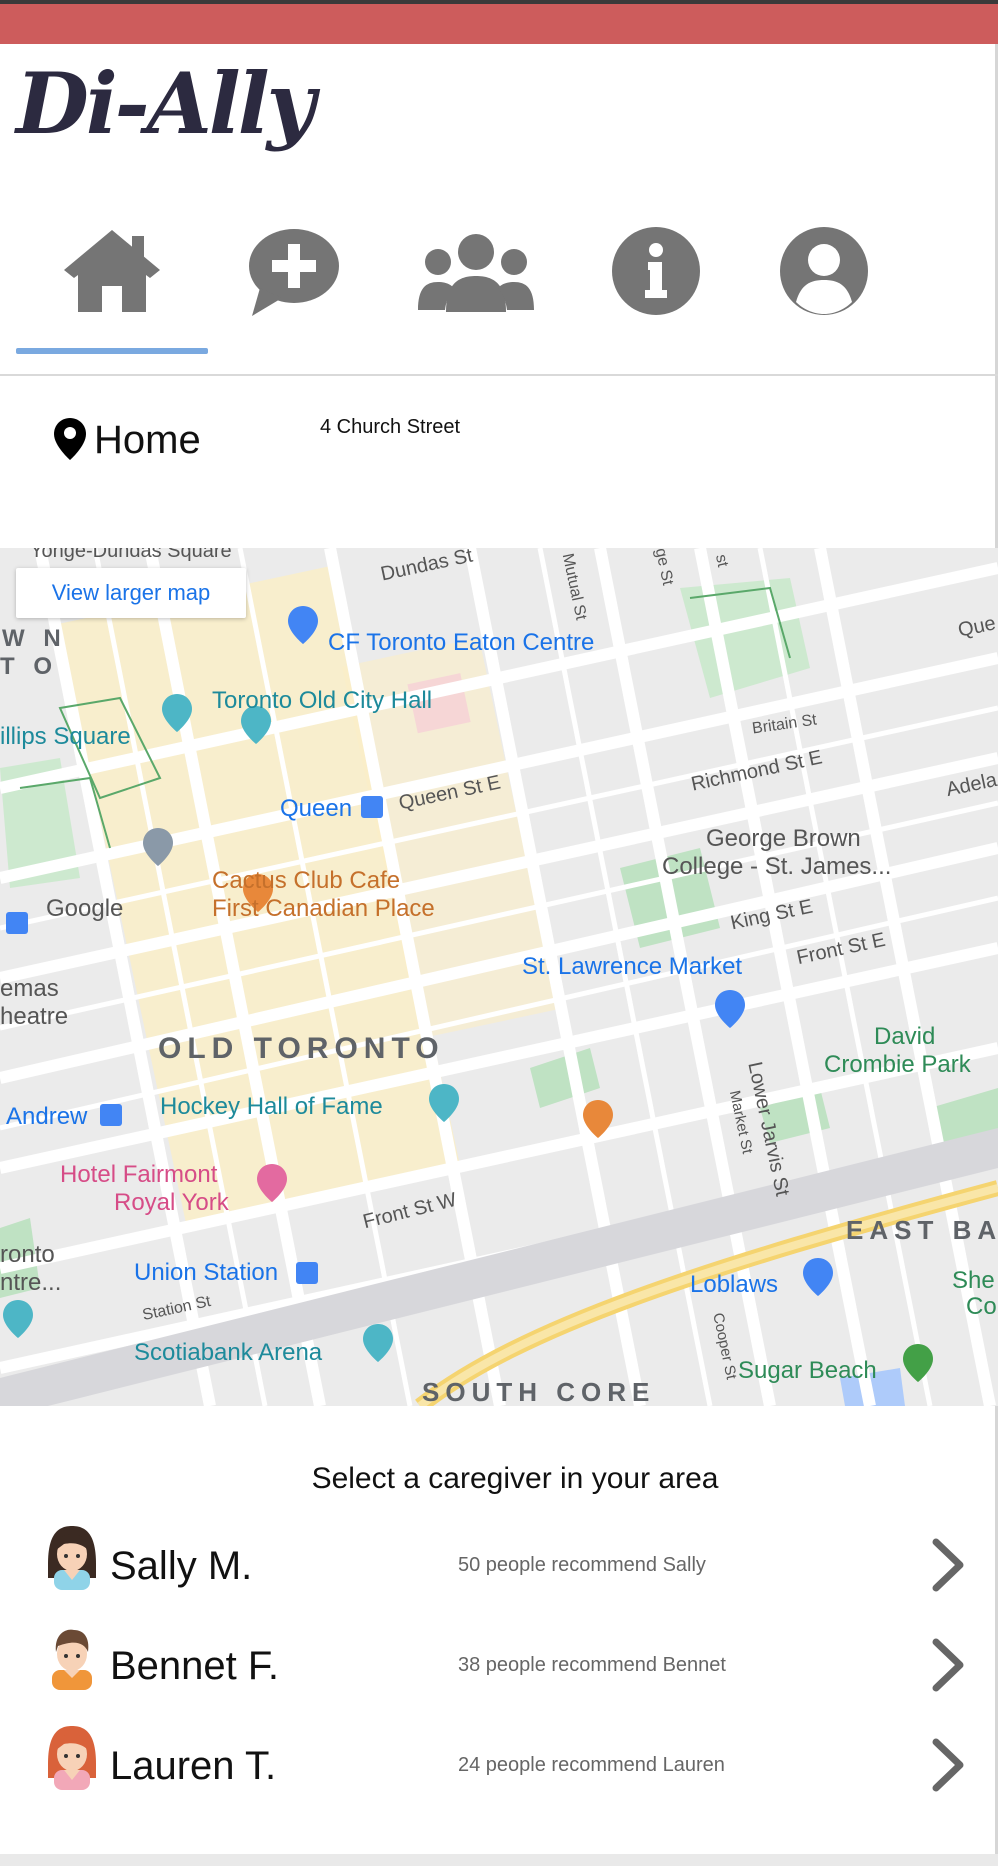  What do you see at coordinates (72, 1758) in the screenshot?
I see `woman-red-hair-avatar-icon` at bounding box center [72, 1758].